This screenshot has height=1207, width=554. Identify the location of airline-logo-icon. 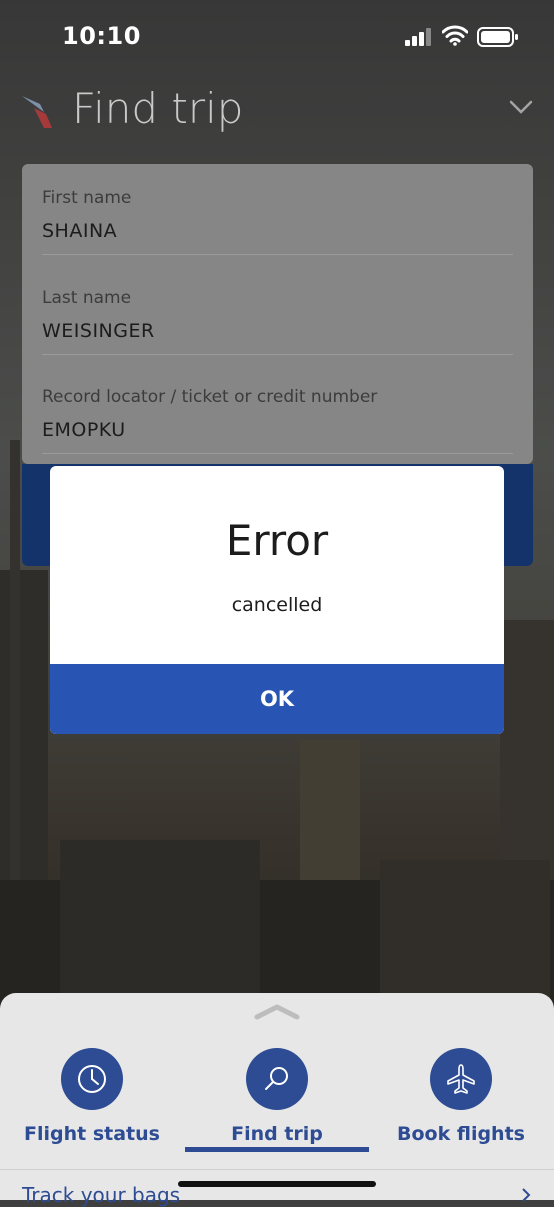
(37, 112).